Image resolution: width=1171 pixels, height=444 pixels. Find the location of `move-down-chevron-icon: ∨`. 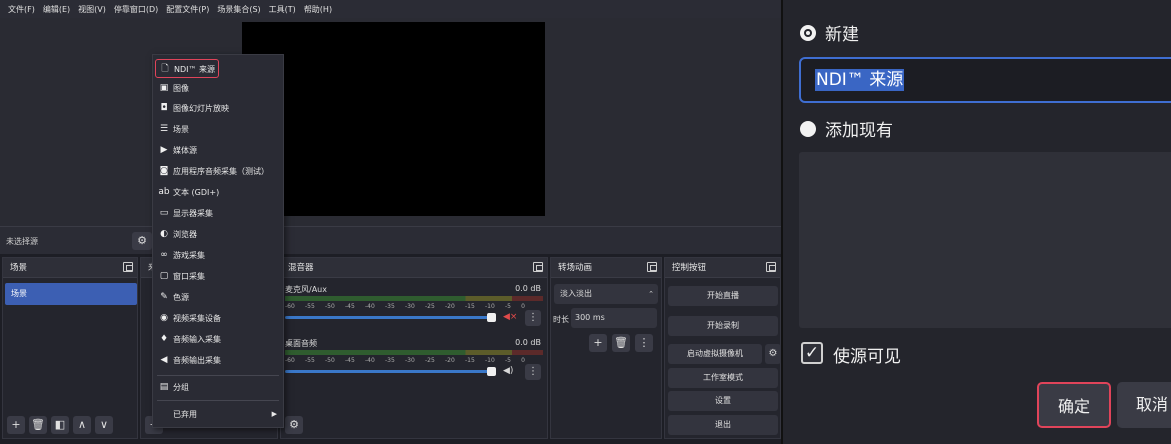

move-down-chevron-icon: ∨ is located at coordinates (104, 425).